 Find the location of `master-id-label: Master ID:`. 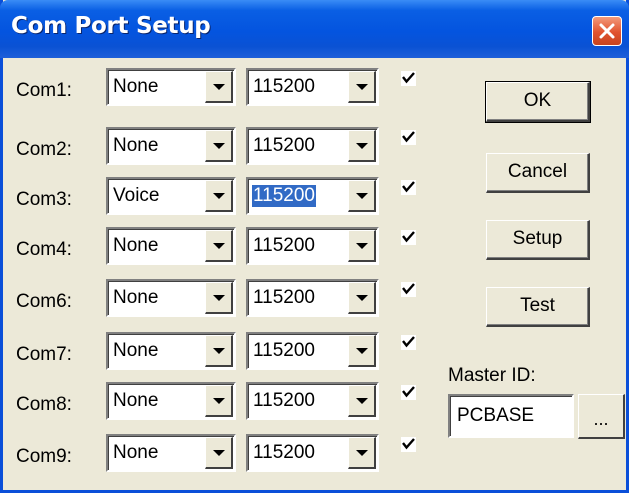

master-id-label: Master ID: is located at coordinates (492, 375).